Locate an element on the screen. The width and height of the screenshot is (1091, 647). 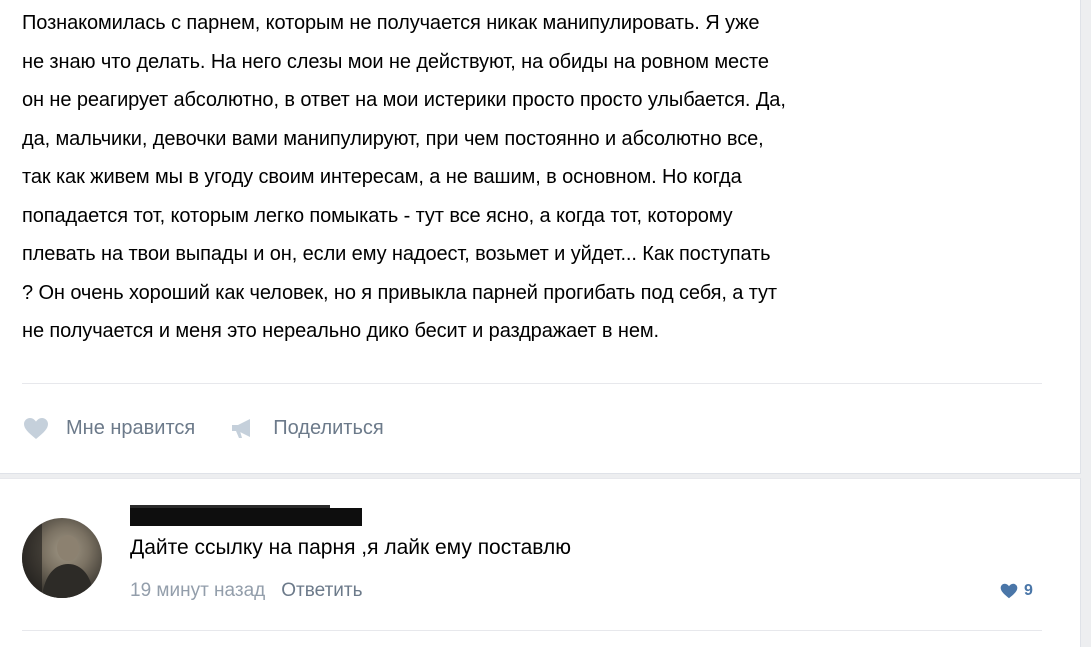
author-name is located at coordinates (246, 517).